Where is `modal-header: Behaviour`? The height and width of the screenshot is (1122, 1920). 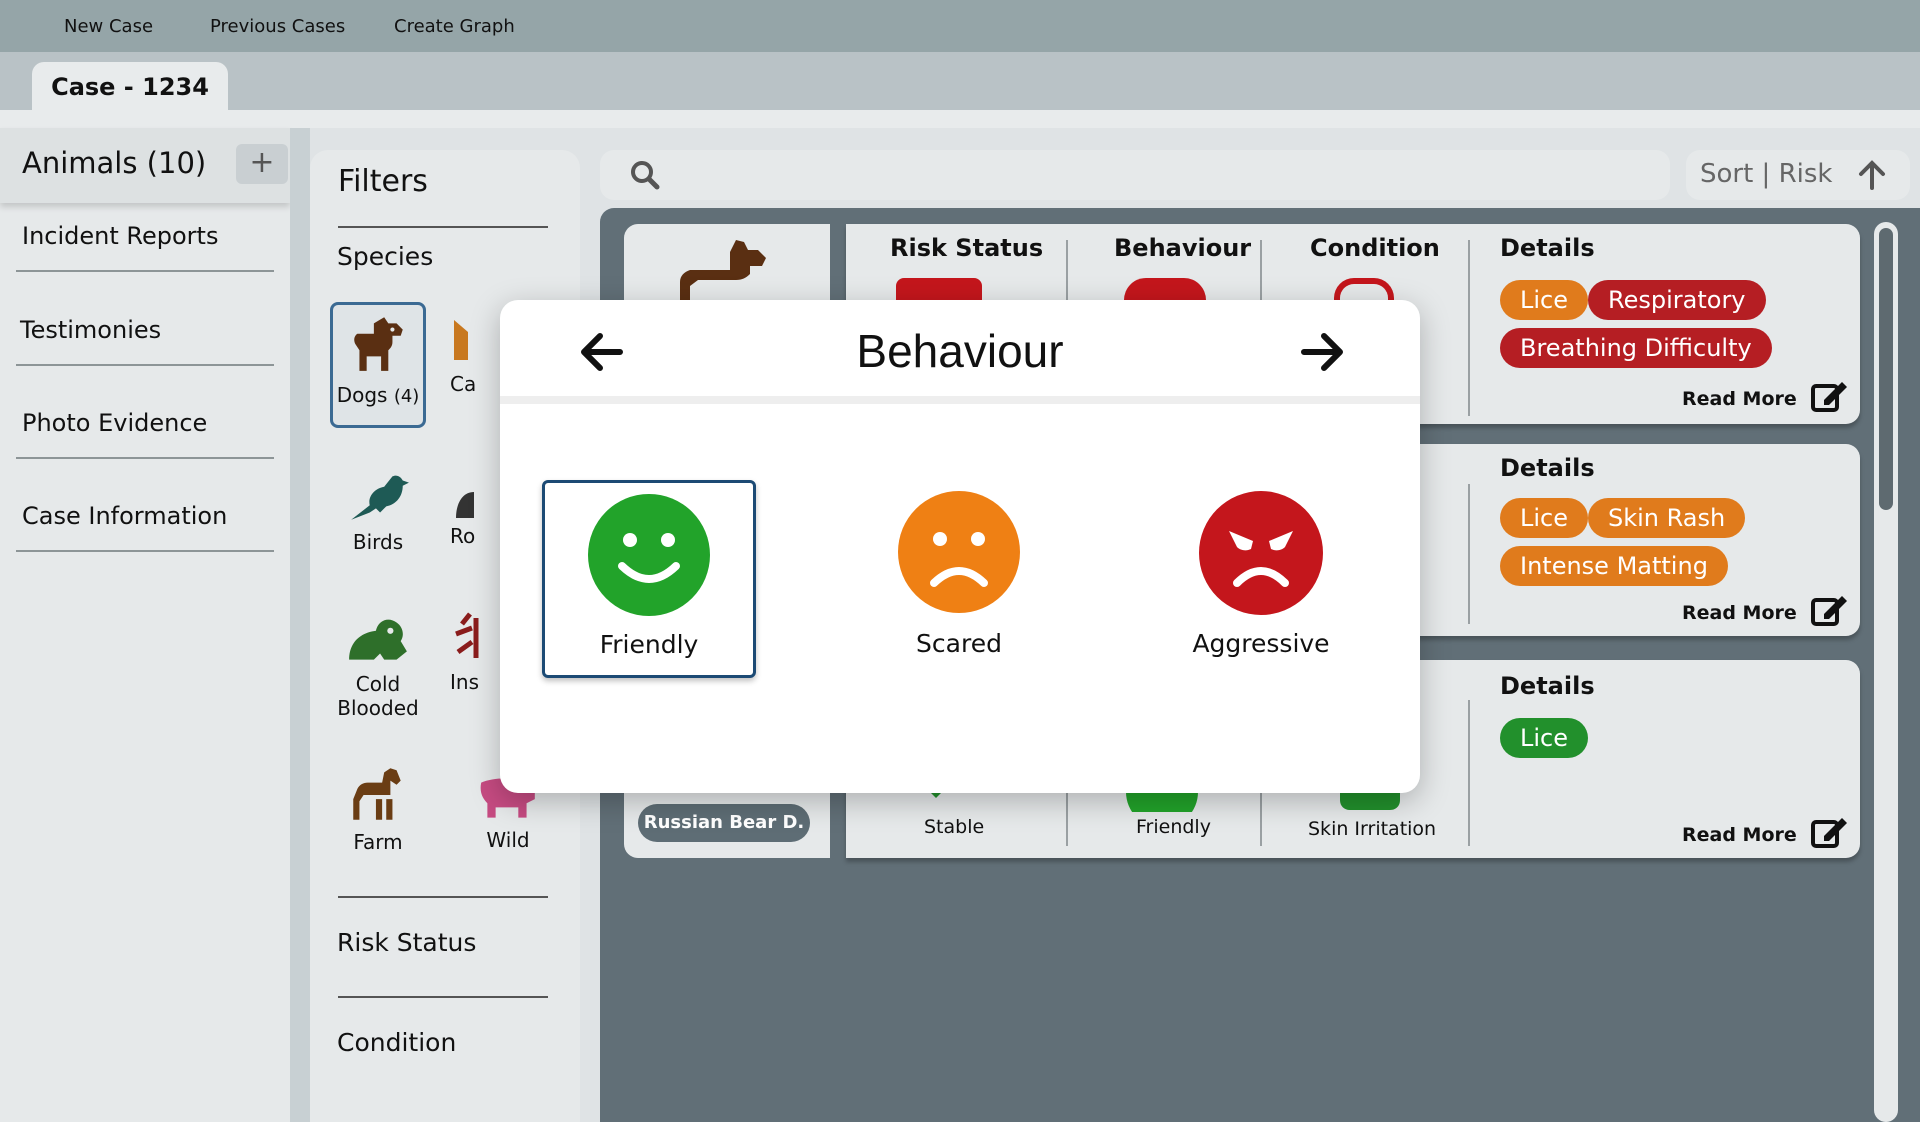 modal-header: Behaviour is located at coordinates (960, 352).